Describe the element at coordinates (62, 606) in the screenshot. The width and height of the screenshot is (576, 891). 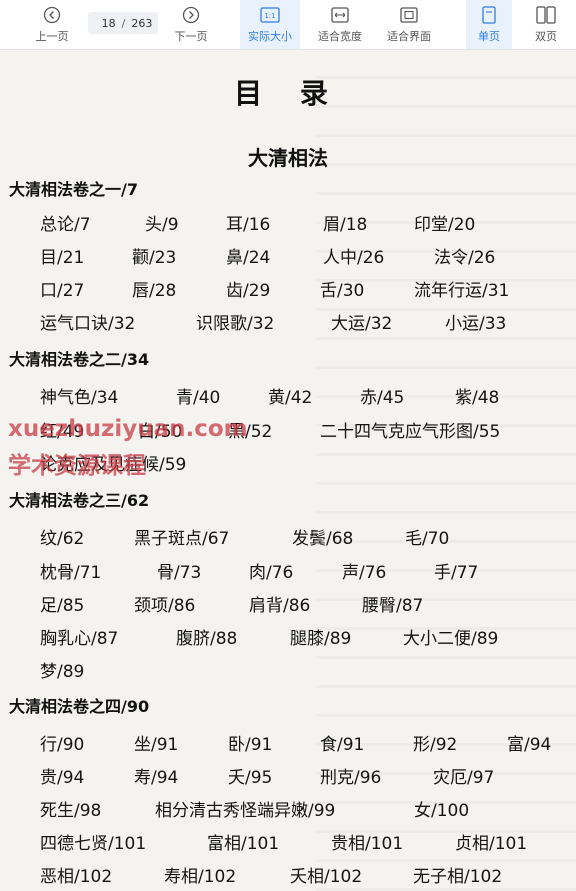
I see `toc-entry: 足/85` at that location.